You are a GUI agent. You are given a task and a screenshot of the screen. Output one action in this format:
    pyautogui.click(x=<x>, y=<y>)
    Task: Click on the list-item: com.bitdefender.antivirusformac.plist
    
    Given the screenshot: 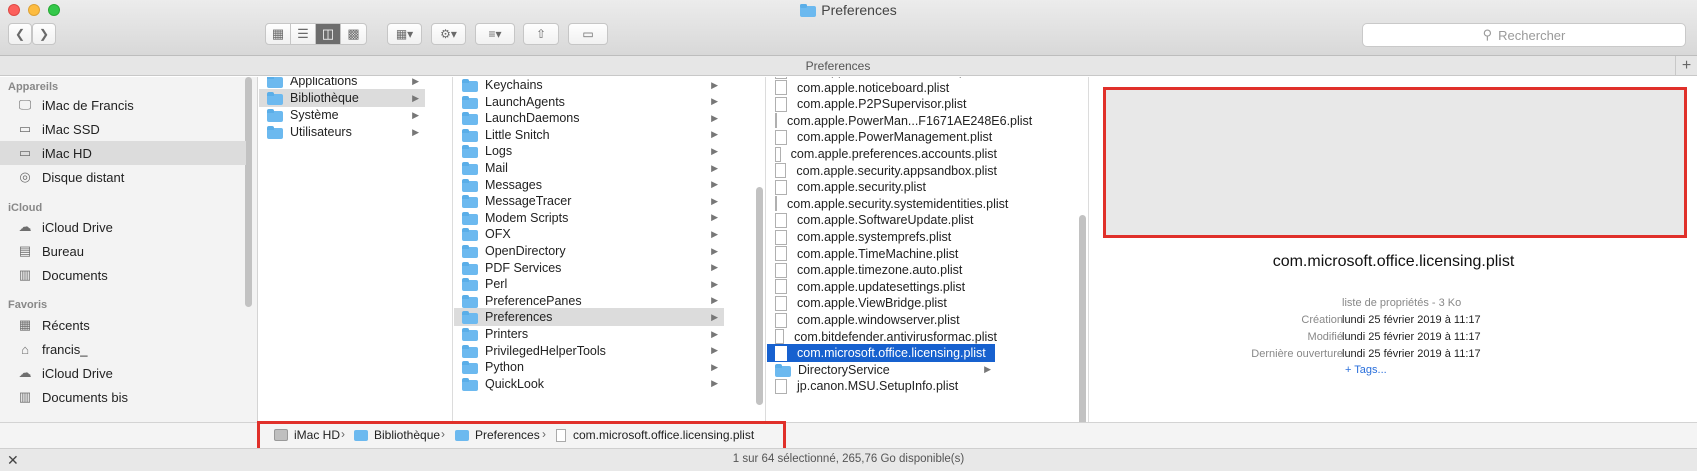 What is the action you would take?
    pyautogui.click(x=882, y=337)
    